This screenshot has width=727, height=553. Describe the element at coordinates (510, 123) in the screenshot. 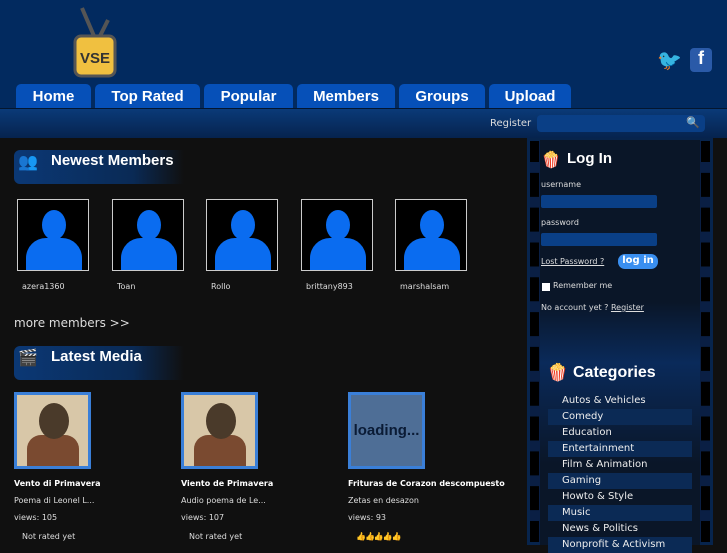

I see `register-link: Register` at that location.